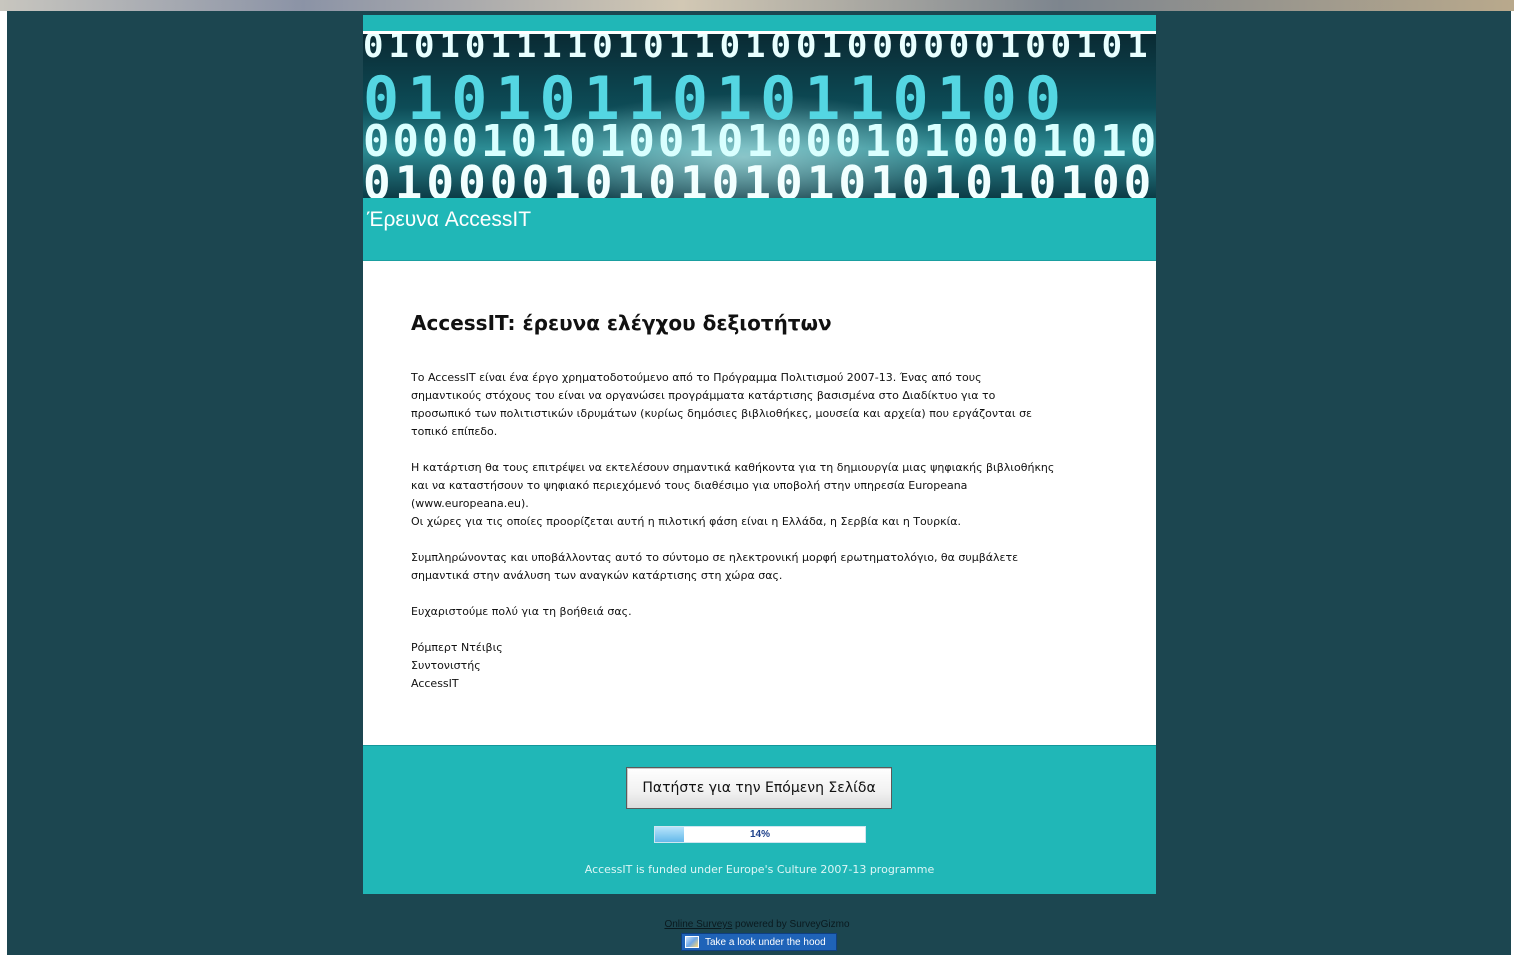 The image size is (1514, 955). I want to click on banner-binary-row: 0101011110101101001000000100101, so click(758, 50).